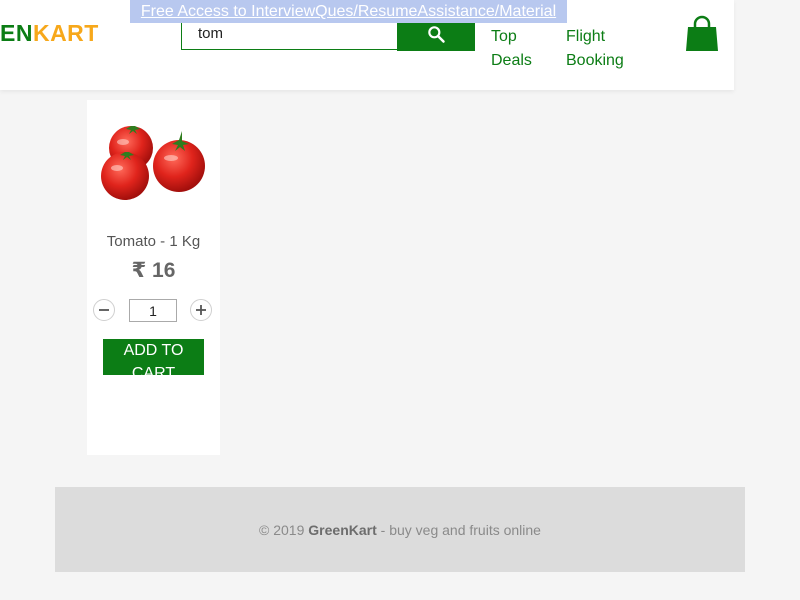 The width and height of the screenshot is (800, 600). What do you see at coordinates (342, 529) in the screenshot?
I see `footer-brand: GreenKart` at bounding box center [342, 529].